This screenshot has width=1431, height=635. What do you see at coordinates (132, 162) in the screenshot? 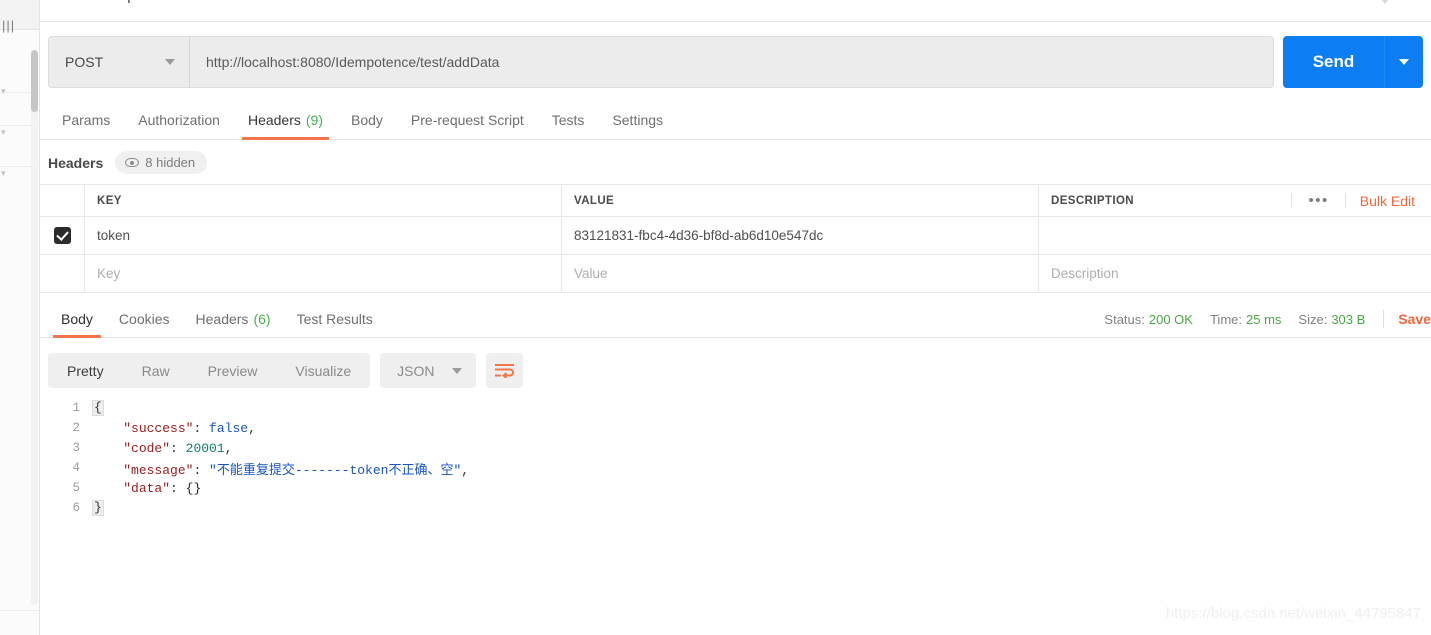
I see `eye-icon` at bounding box center [132, 162].